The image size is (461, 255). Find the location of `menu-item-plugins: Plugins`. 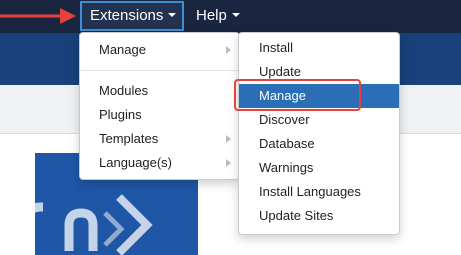

menu-item-plugins: Plugins is located at coordinates (159, 115).